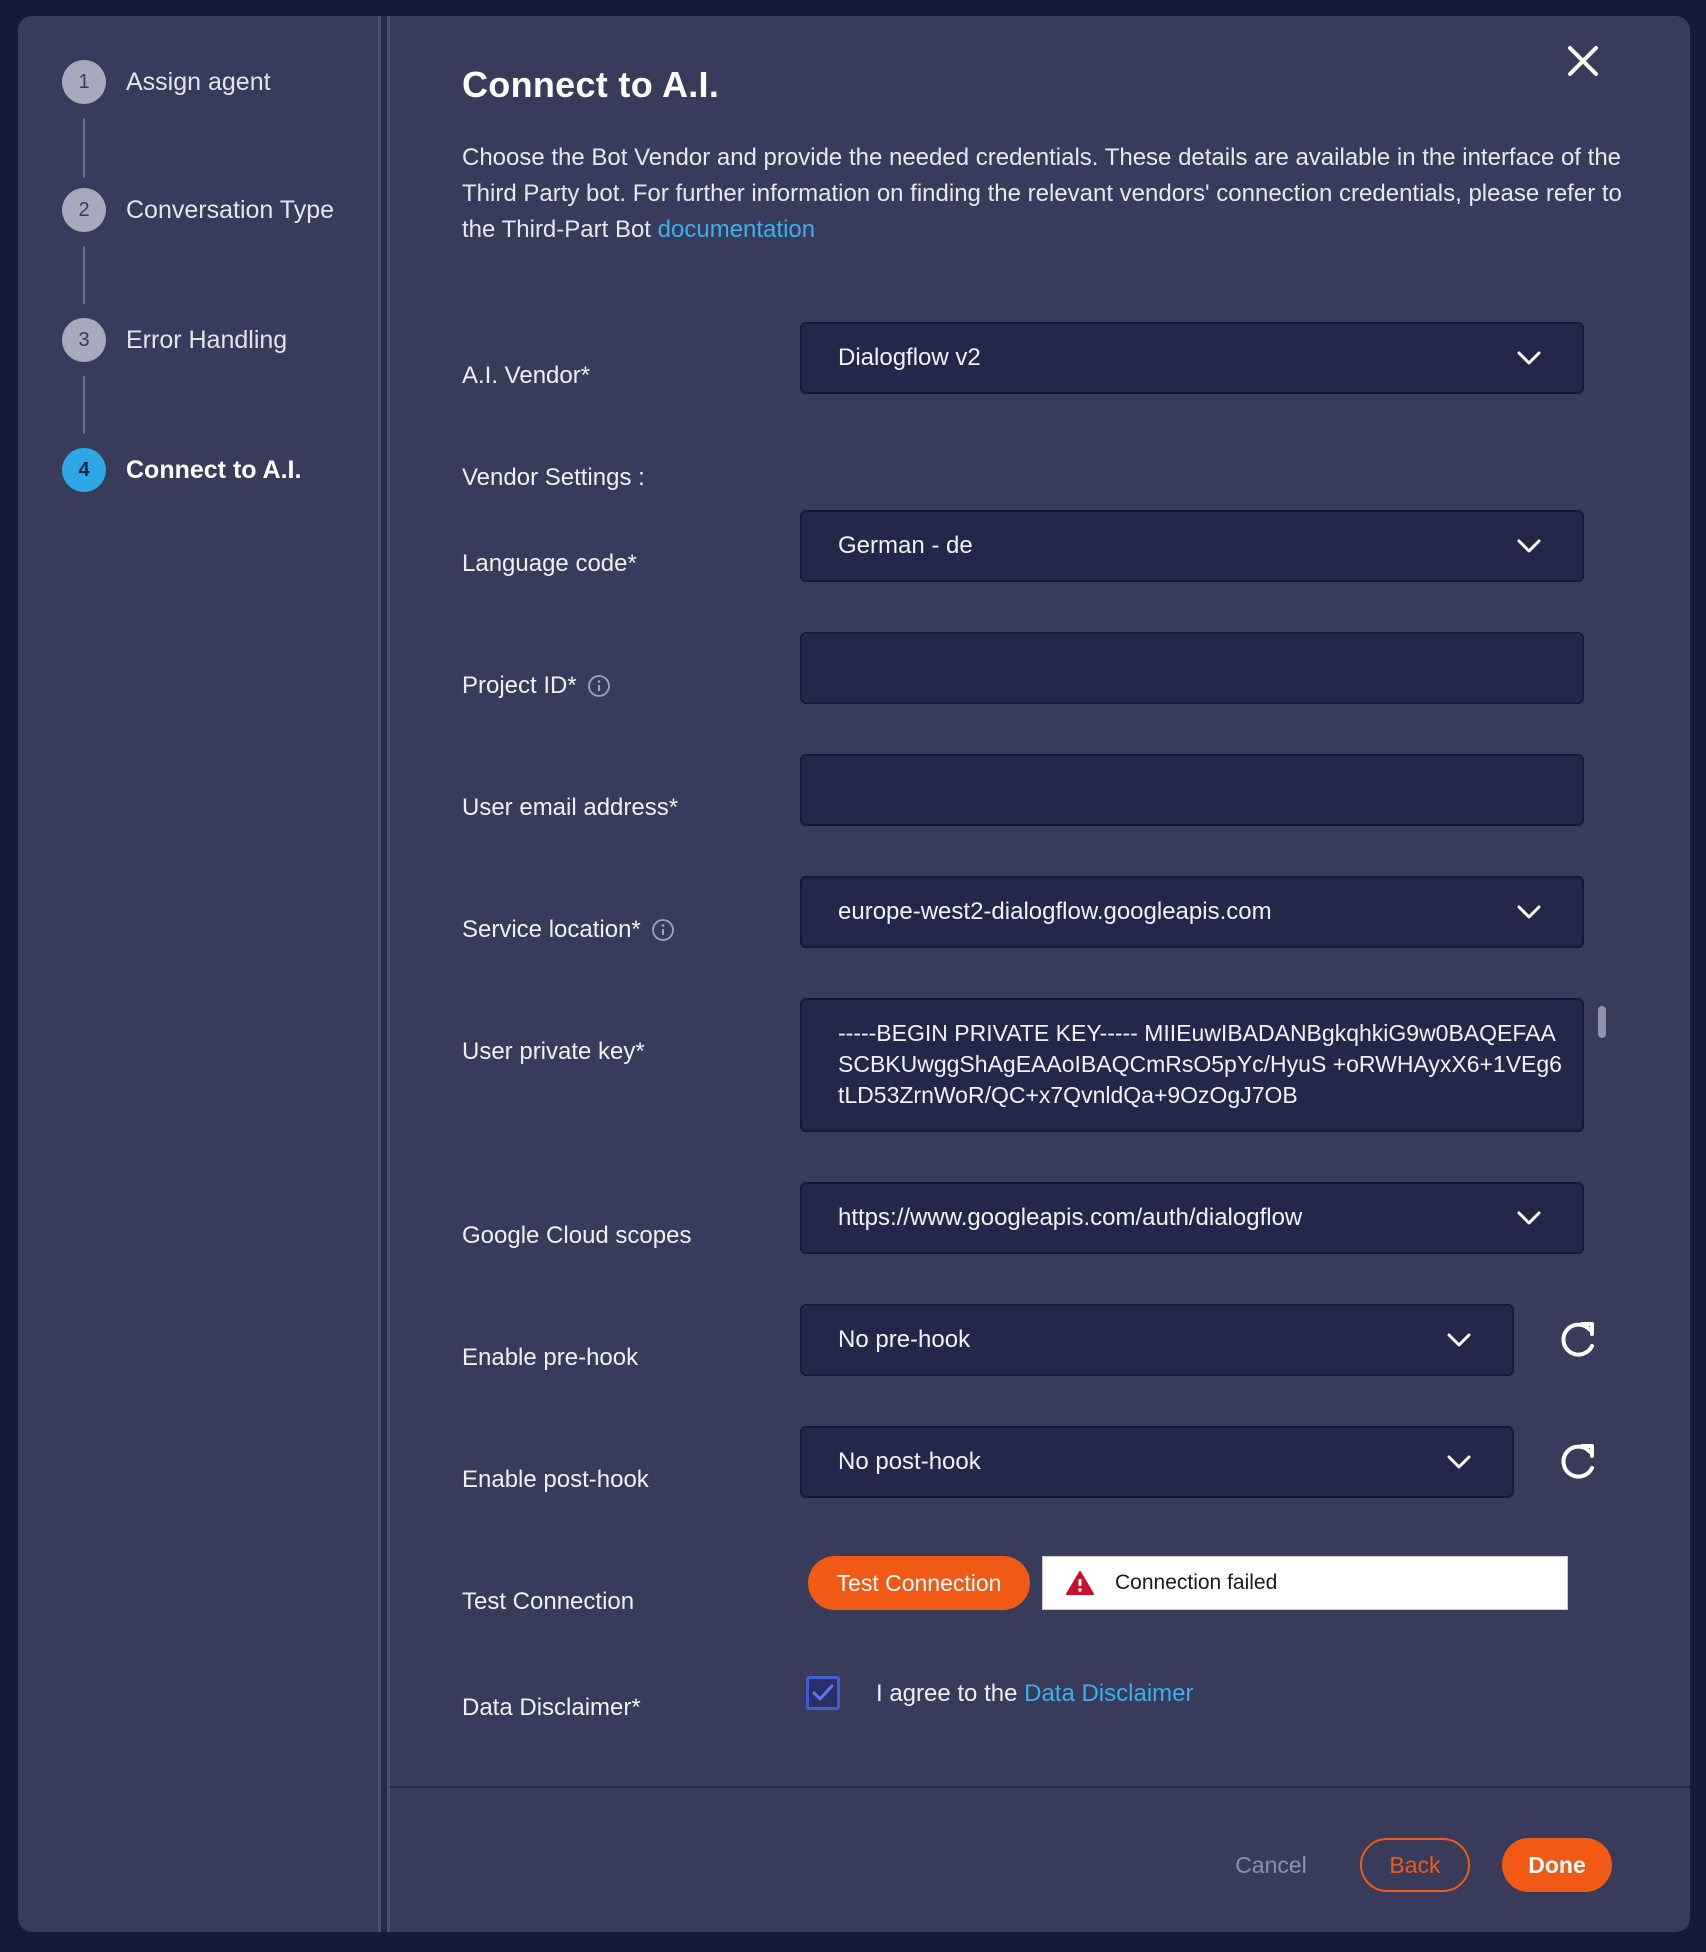  Describe the element at coordinates (591, 84) in the screenshot. I see `page-title: Connect to A.I.` at that location.